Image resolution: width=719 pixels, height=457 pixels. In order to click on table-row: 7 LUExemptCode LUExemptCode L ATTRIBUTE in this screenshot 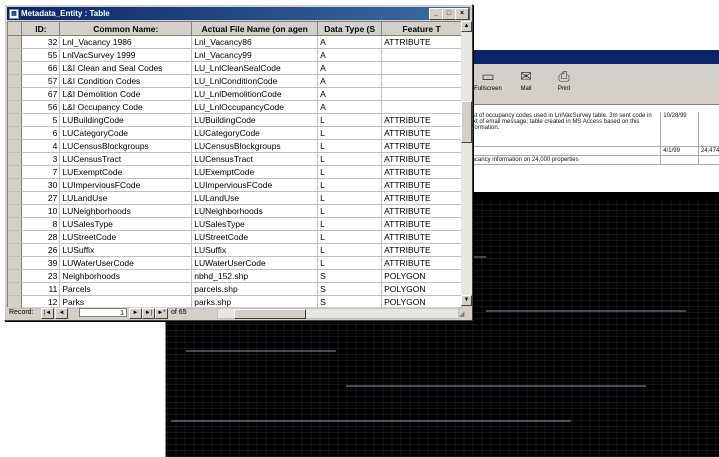, I will do `click(235, 172)`.